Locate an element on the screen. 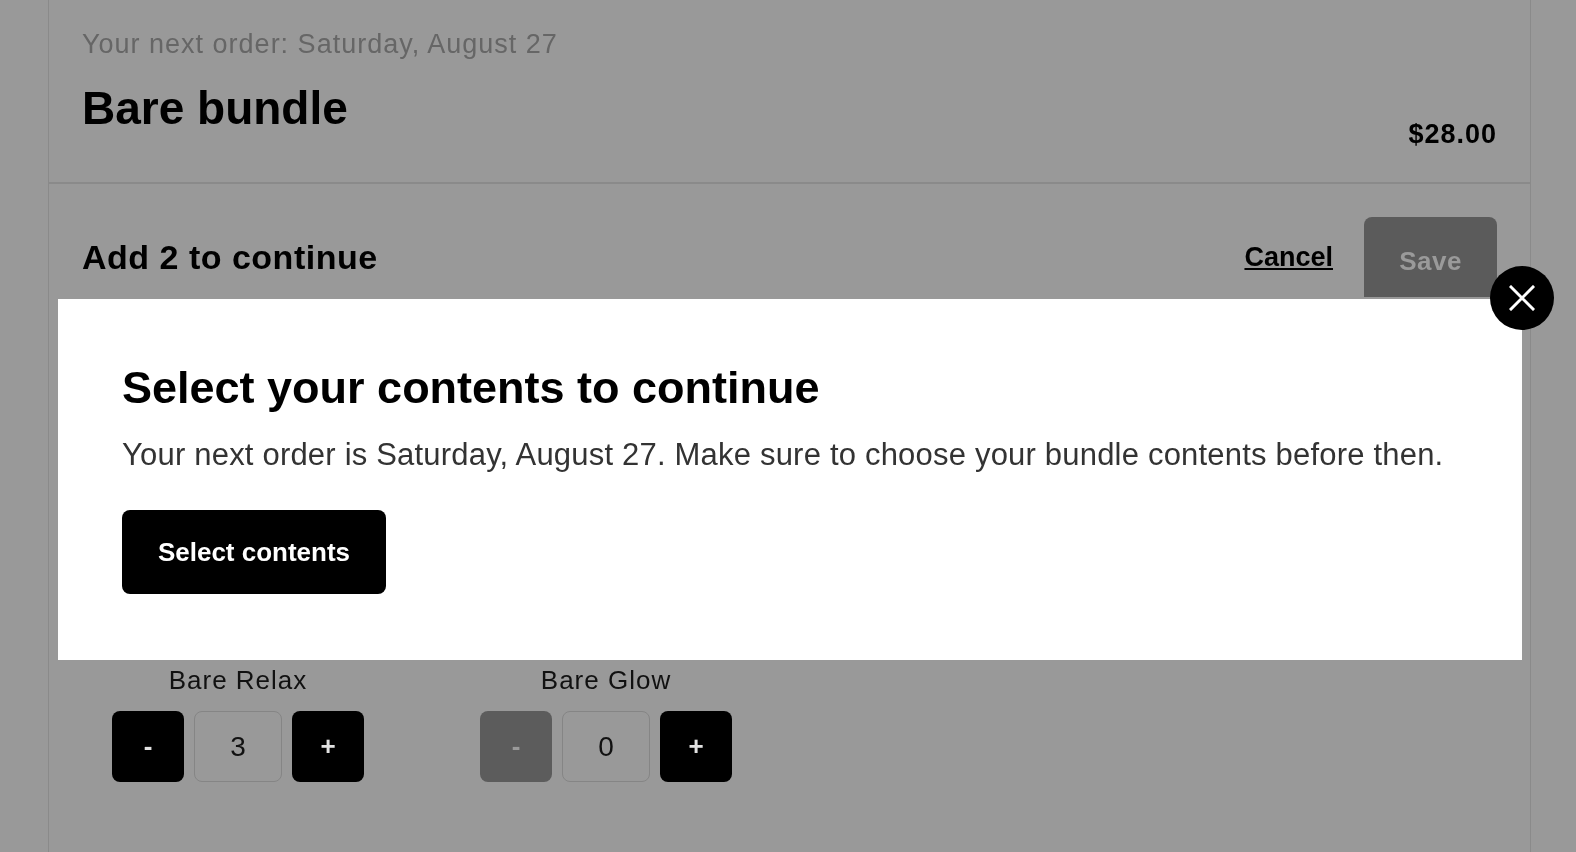  modal-title: Select your contents to continue is located at coordinates (471, 388).